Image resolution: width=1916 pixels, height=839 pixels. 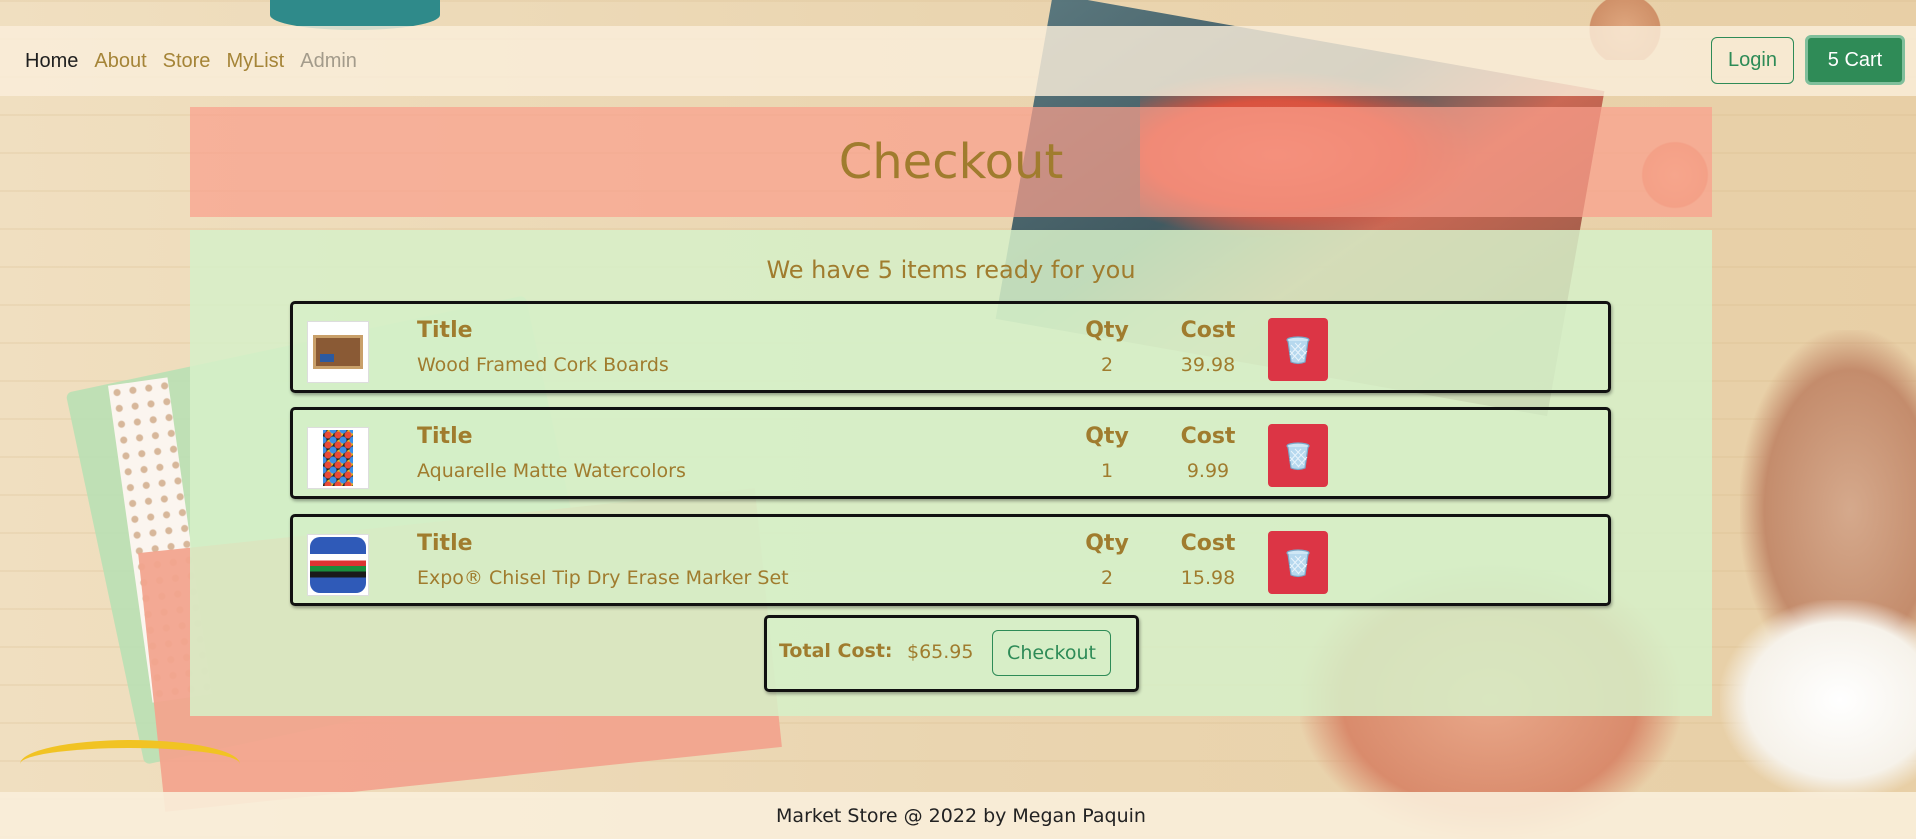 What do you see at coordinates (120, 61) in the screenshot?
I see `nav-link-about: About` at bounding box center [120, 61].